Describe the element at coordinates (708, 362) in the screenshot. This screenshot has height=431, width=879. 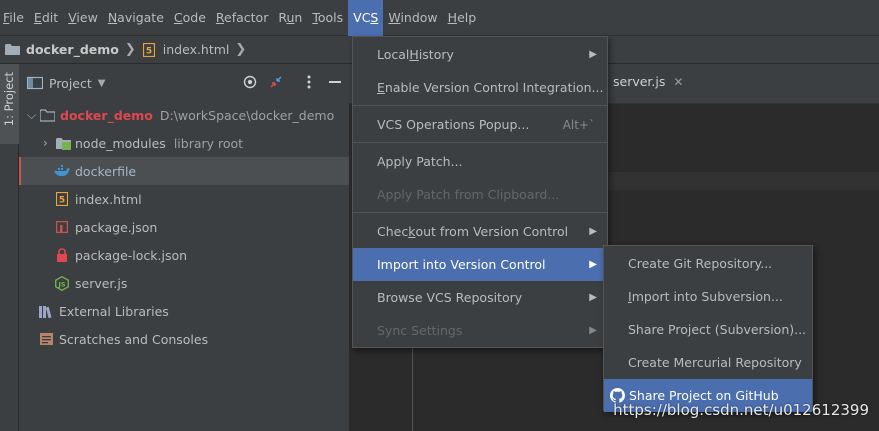
I see `menu-item-create-mercurial-repository: Create Mercurial Repository` at that location.